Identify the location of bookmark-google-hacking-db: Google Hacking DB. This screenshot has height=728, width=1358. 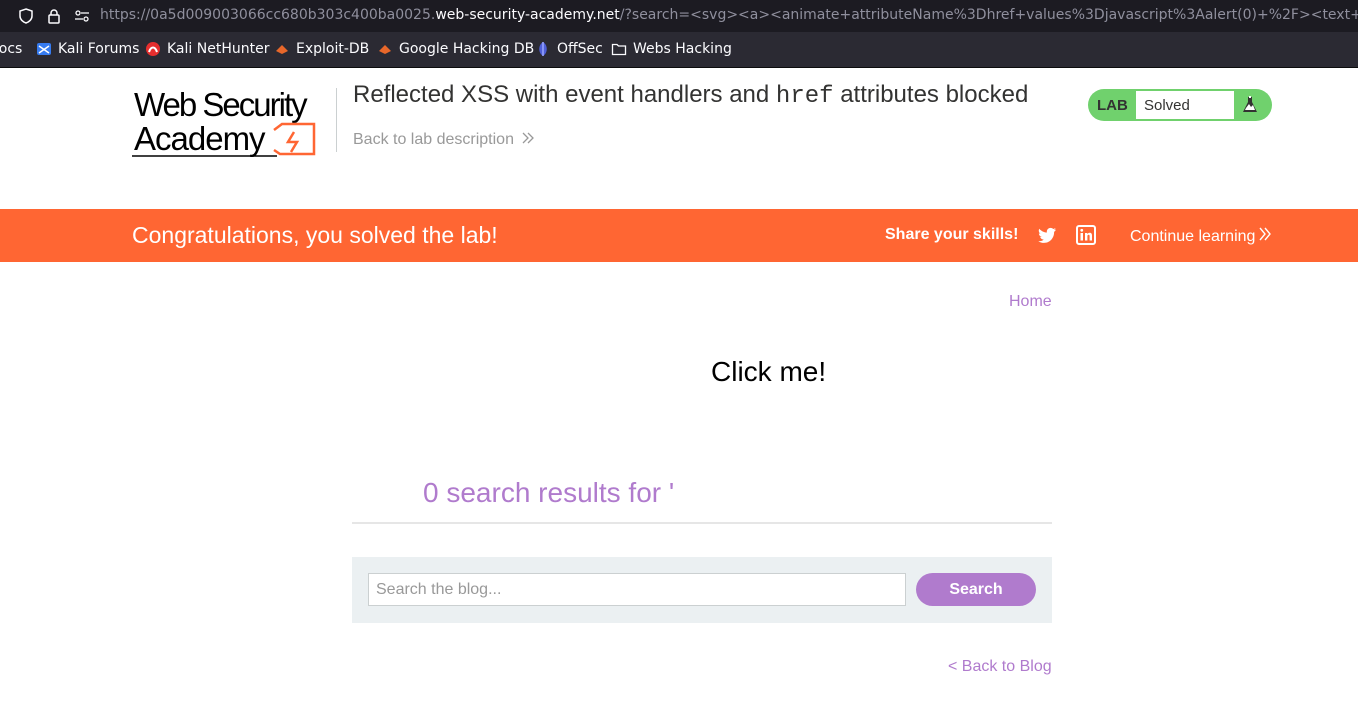
(455, 49).